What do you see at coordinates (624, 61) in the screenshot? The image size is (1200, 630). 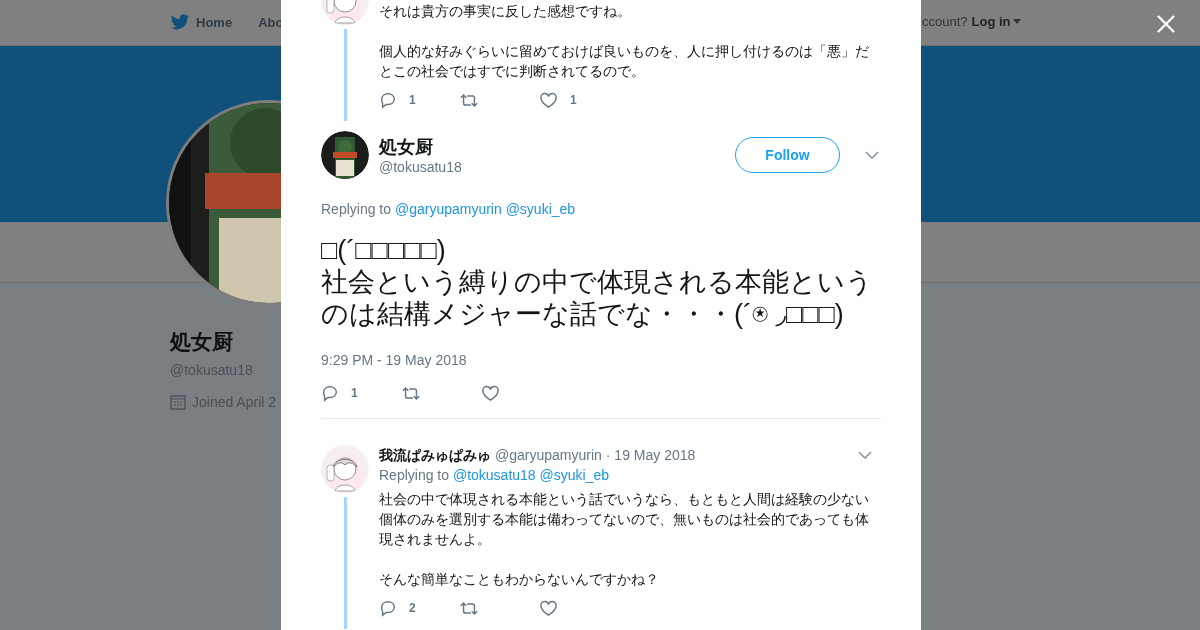 I see `tweet-text: 個人的な好みぐらいに留めておけば良いものを、人に押し付けるのは「悪」だとこの社会ではすでに判断されてるので。` at bounding box center [624, 61].